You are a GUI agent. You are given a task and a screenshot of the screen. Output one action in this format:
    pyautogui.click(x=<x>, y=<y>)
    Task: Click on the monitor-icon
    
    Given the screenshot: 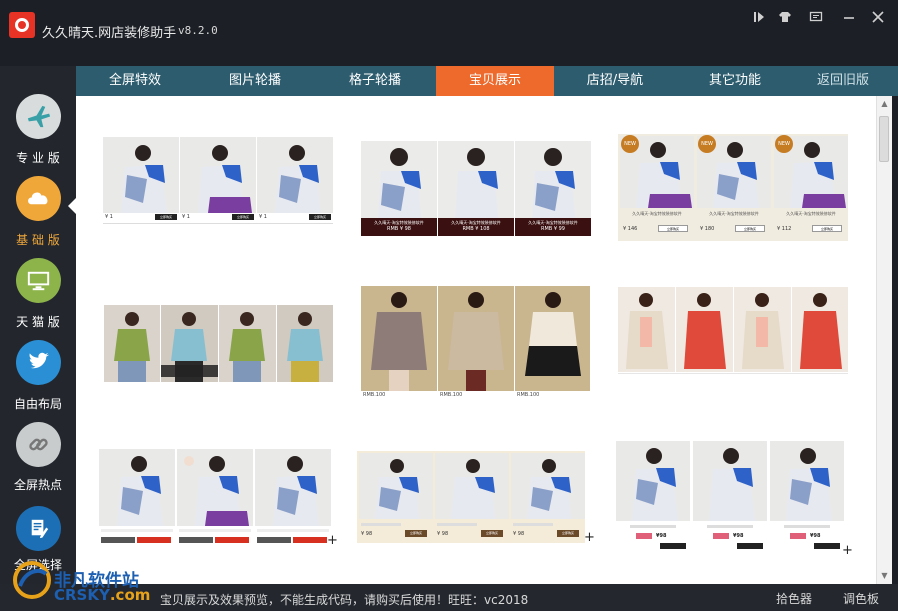 What is the action you would take?
    pyautogui.click(x=38, y=280)
    